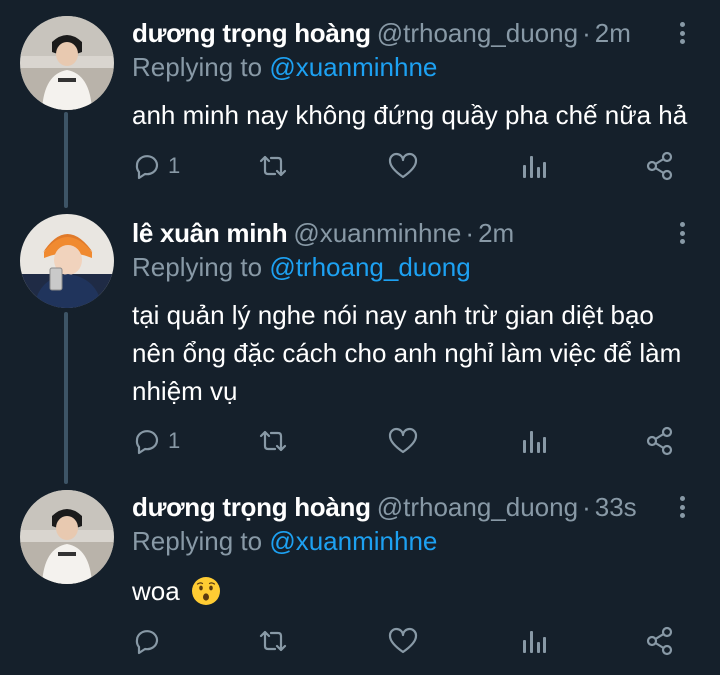 The image size is (720, 675). I want to click on tweet-actions, so click(404, 641).